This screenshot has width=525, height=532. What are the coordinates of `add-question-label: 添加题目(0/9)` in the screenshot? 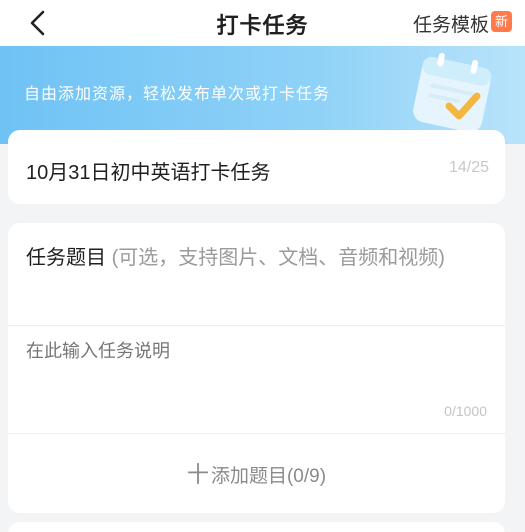 It's located at (268, 476).